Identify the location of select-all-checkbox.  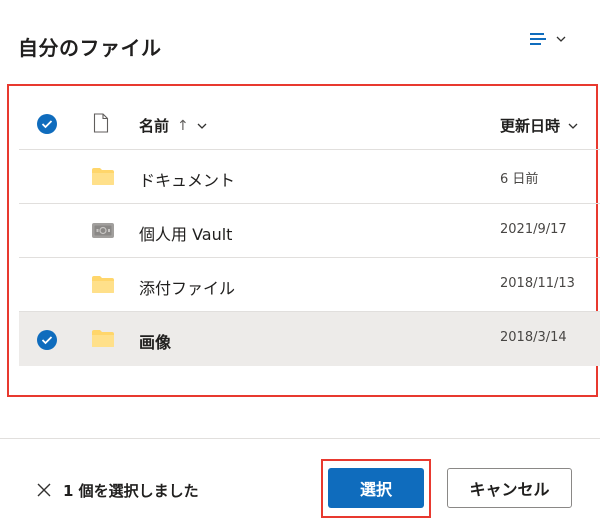
(47, 124).